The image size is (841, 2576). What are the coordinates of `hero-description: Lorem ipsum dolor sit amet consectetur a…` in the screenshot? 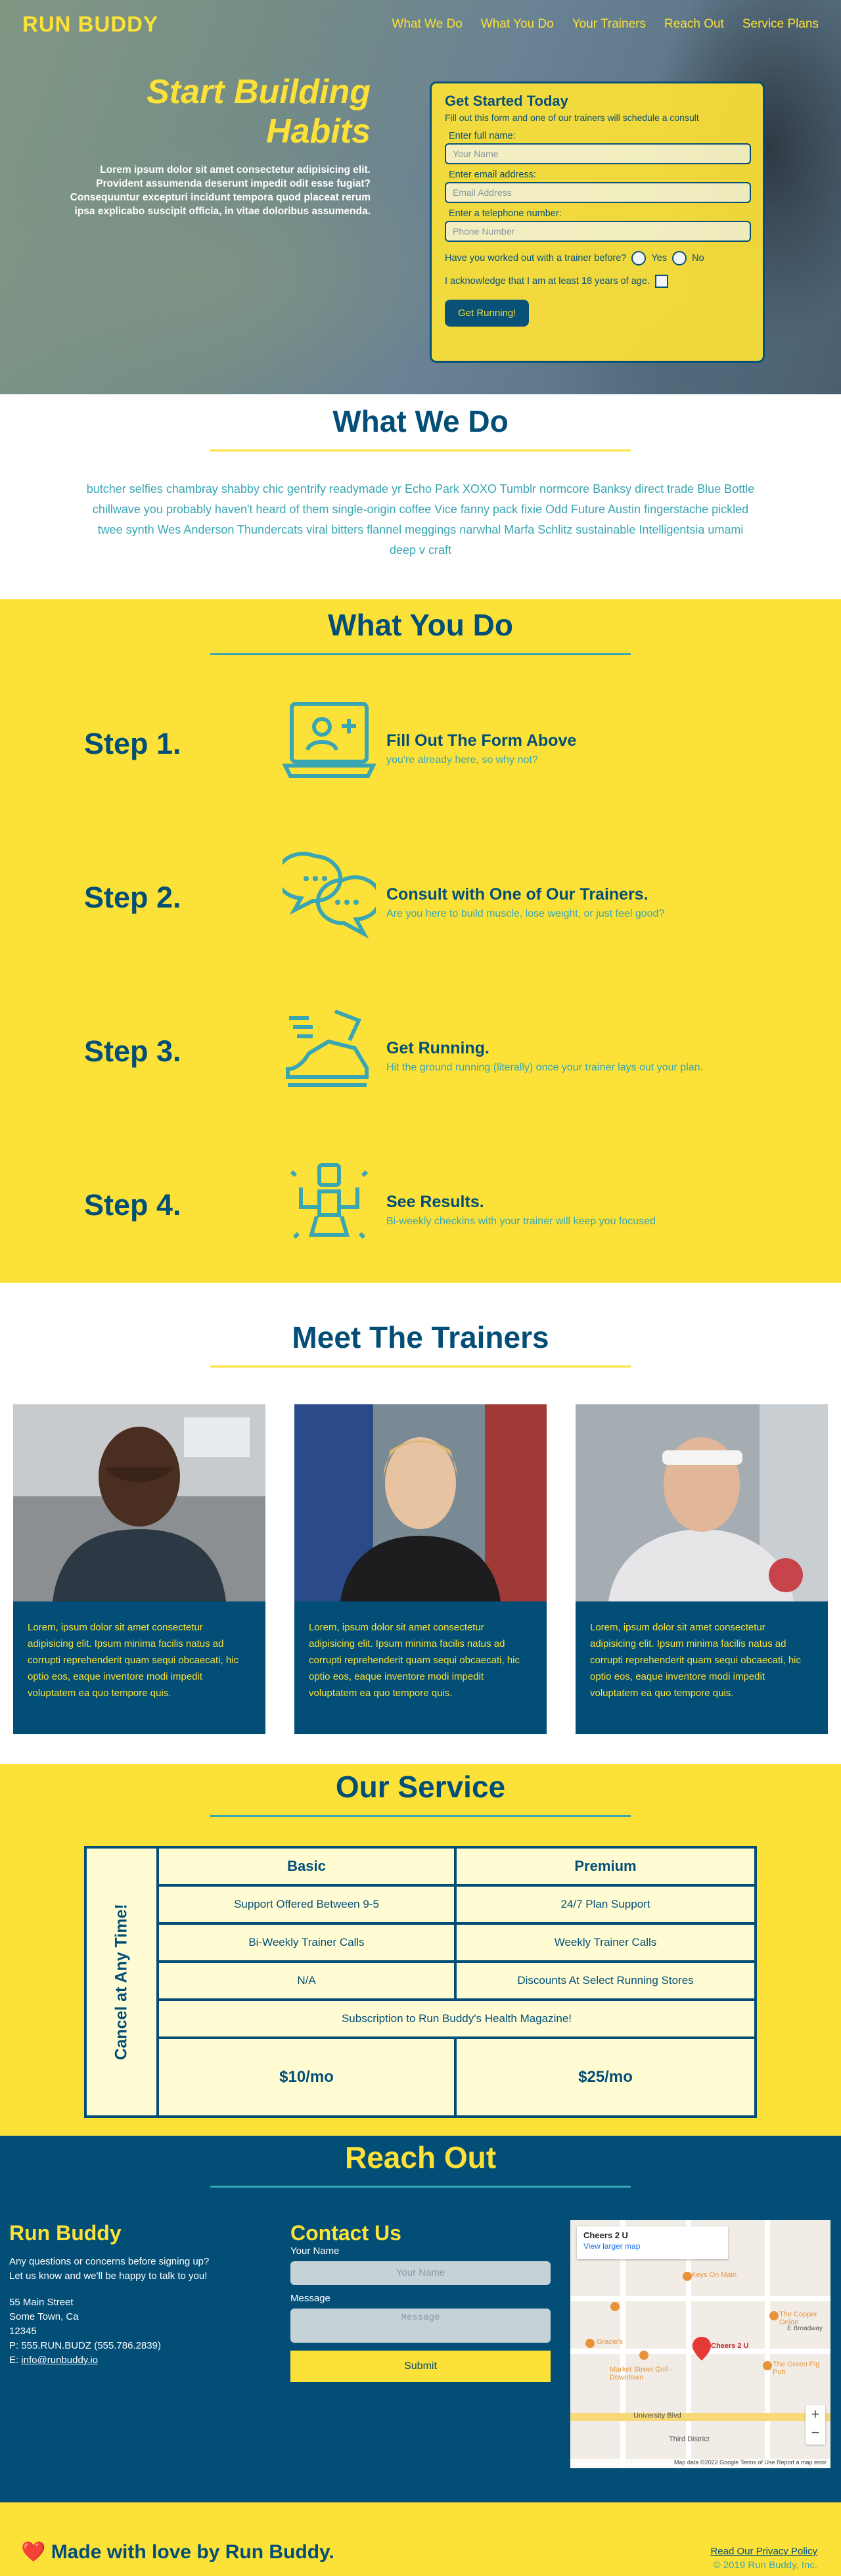 It's located at (220, 191).